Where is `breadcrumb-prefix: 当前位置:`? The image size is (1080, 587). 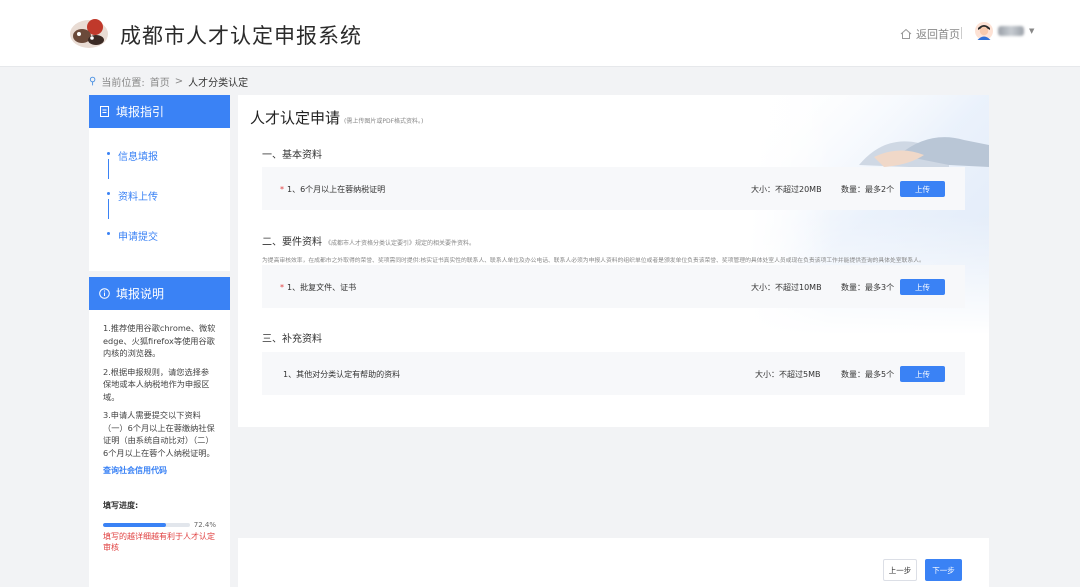 breadcrumb-prefix: 当前位置: is located at coordinates (123, 83).